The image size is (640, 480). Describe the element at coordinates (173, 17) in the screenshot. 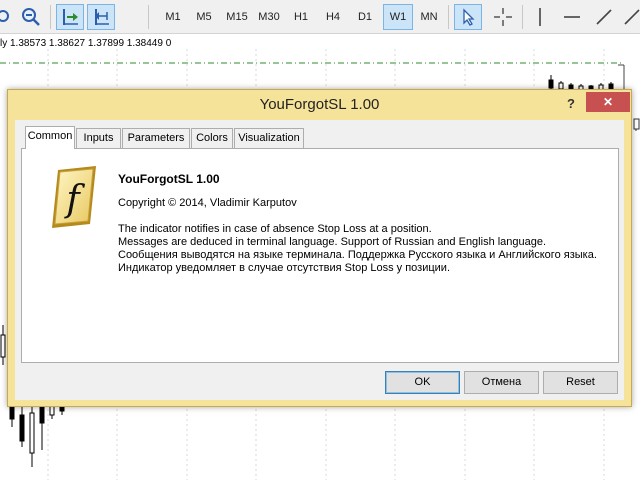

I see `timeframe-m1: M1` at that location.